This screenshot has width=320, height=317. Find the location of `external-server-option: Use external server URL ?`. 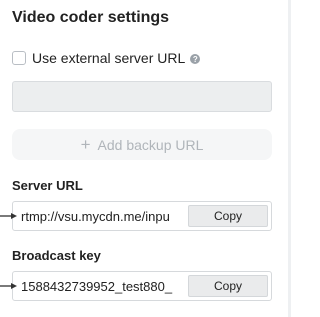

external-server-option: Use external server URL ? is located at coordinates (106, 58).